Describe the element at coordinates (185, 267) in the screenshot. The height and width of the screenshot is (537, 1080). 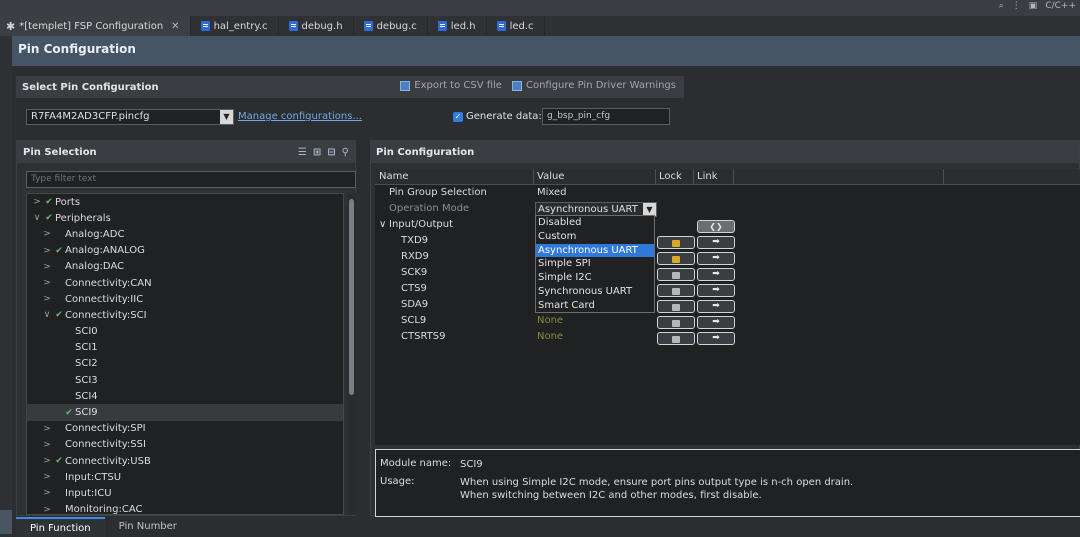
I see `tree-item: > Analog:DAC` at that location.